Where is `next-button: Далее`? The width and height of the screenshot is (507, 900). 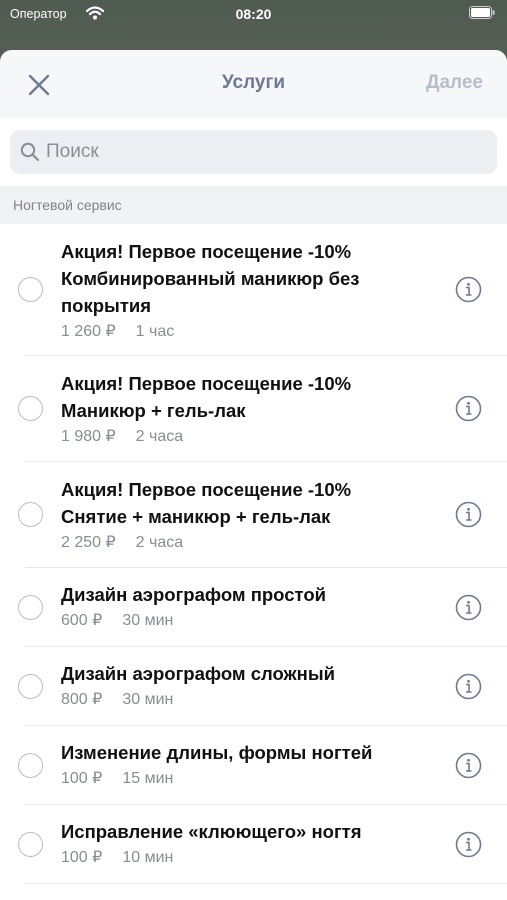 next-button: Далее is located at coordinates (454, 83).